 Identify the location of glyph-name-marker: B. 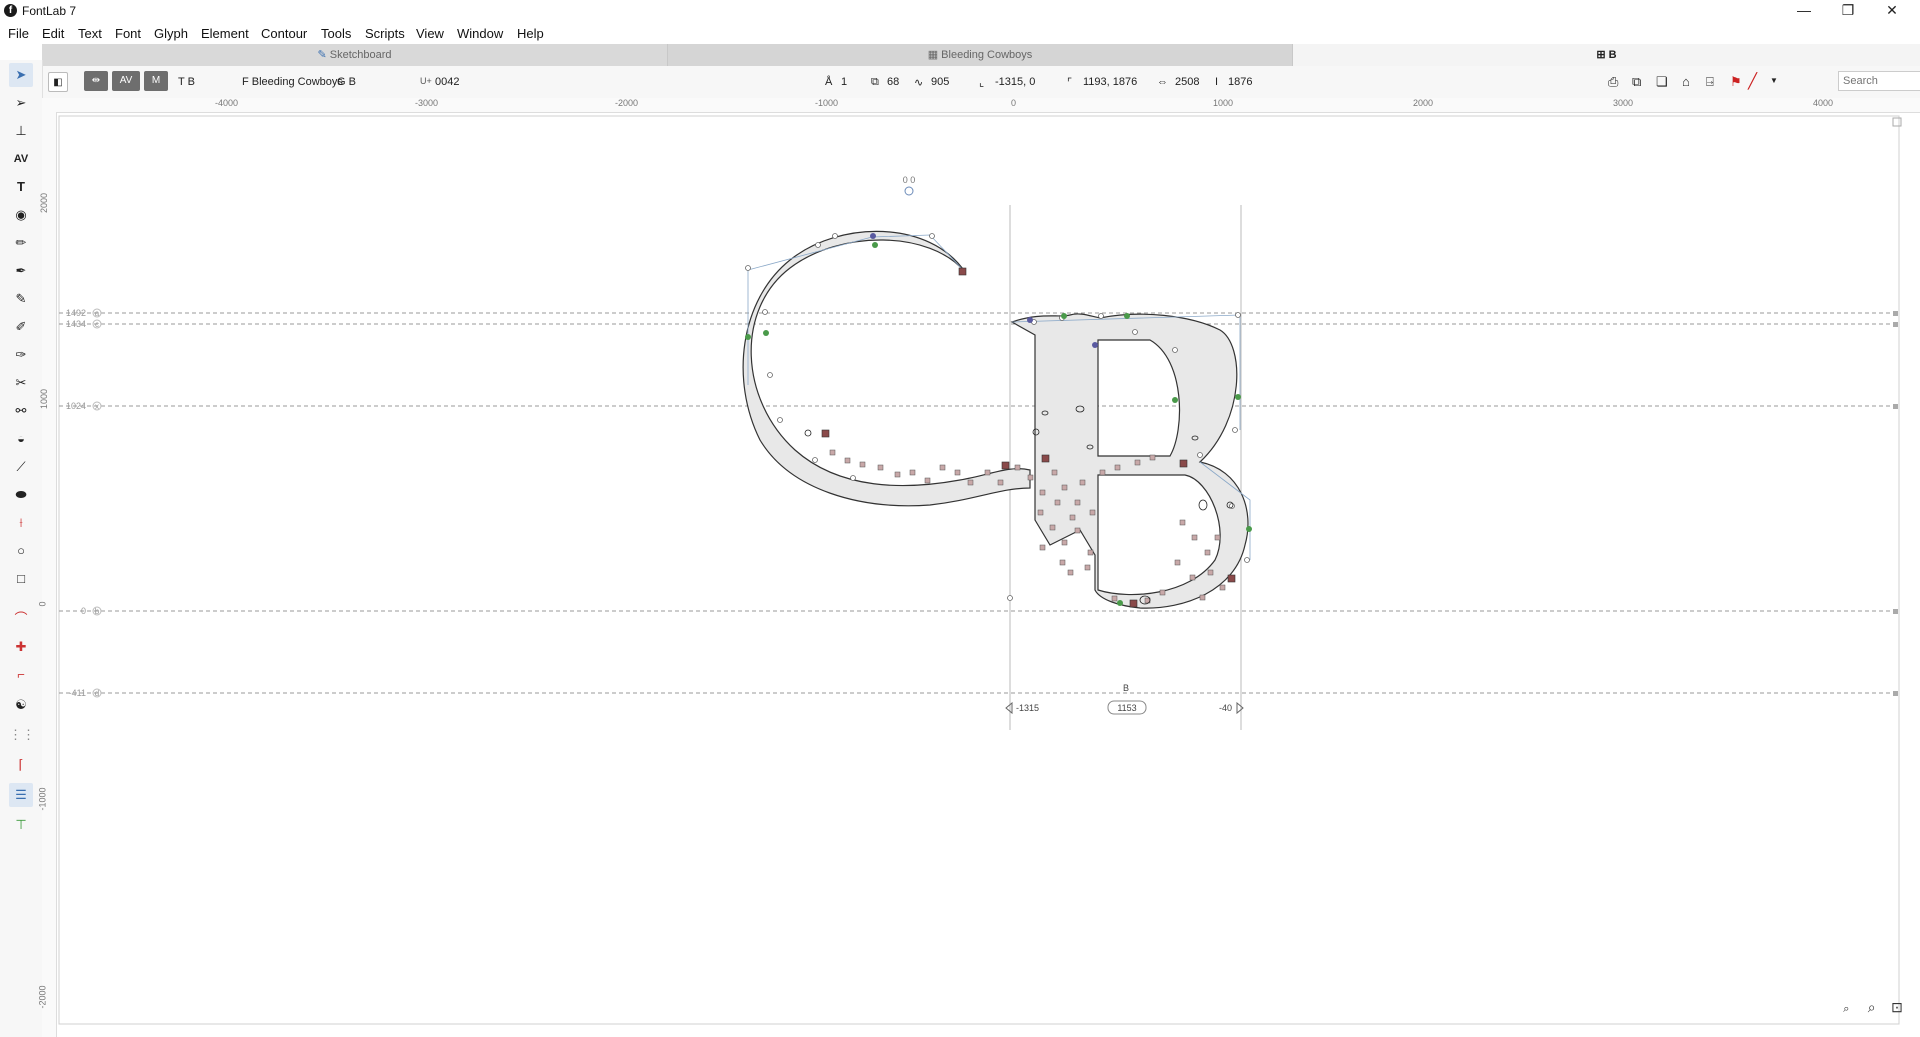
(1126, 688).